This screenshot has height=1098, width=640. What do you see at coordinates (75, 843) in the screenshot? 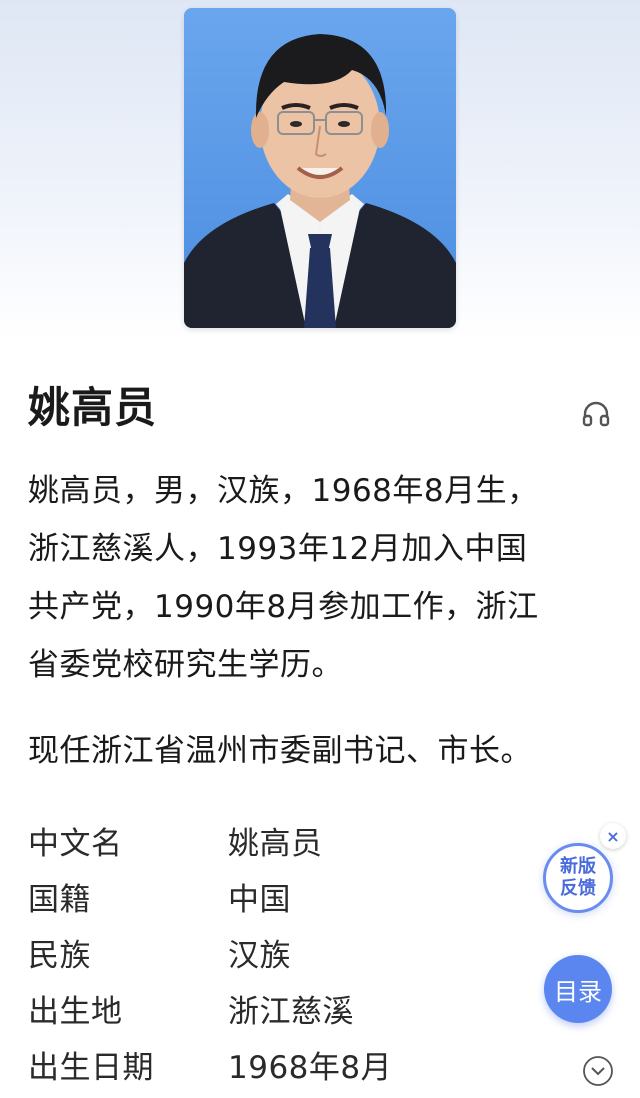
I see `info-key: 中文名` at bounding box center [75, 843].